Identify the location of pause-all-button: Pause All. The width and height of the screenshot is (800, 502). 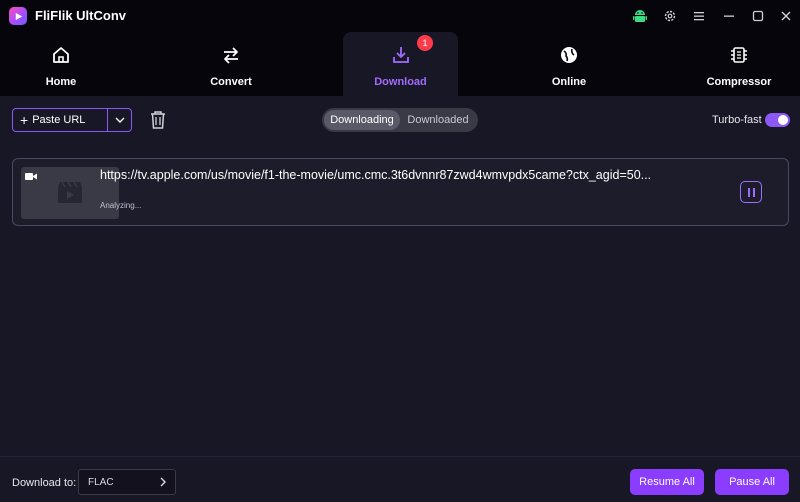
(752, 482).